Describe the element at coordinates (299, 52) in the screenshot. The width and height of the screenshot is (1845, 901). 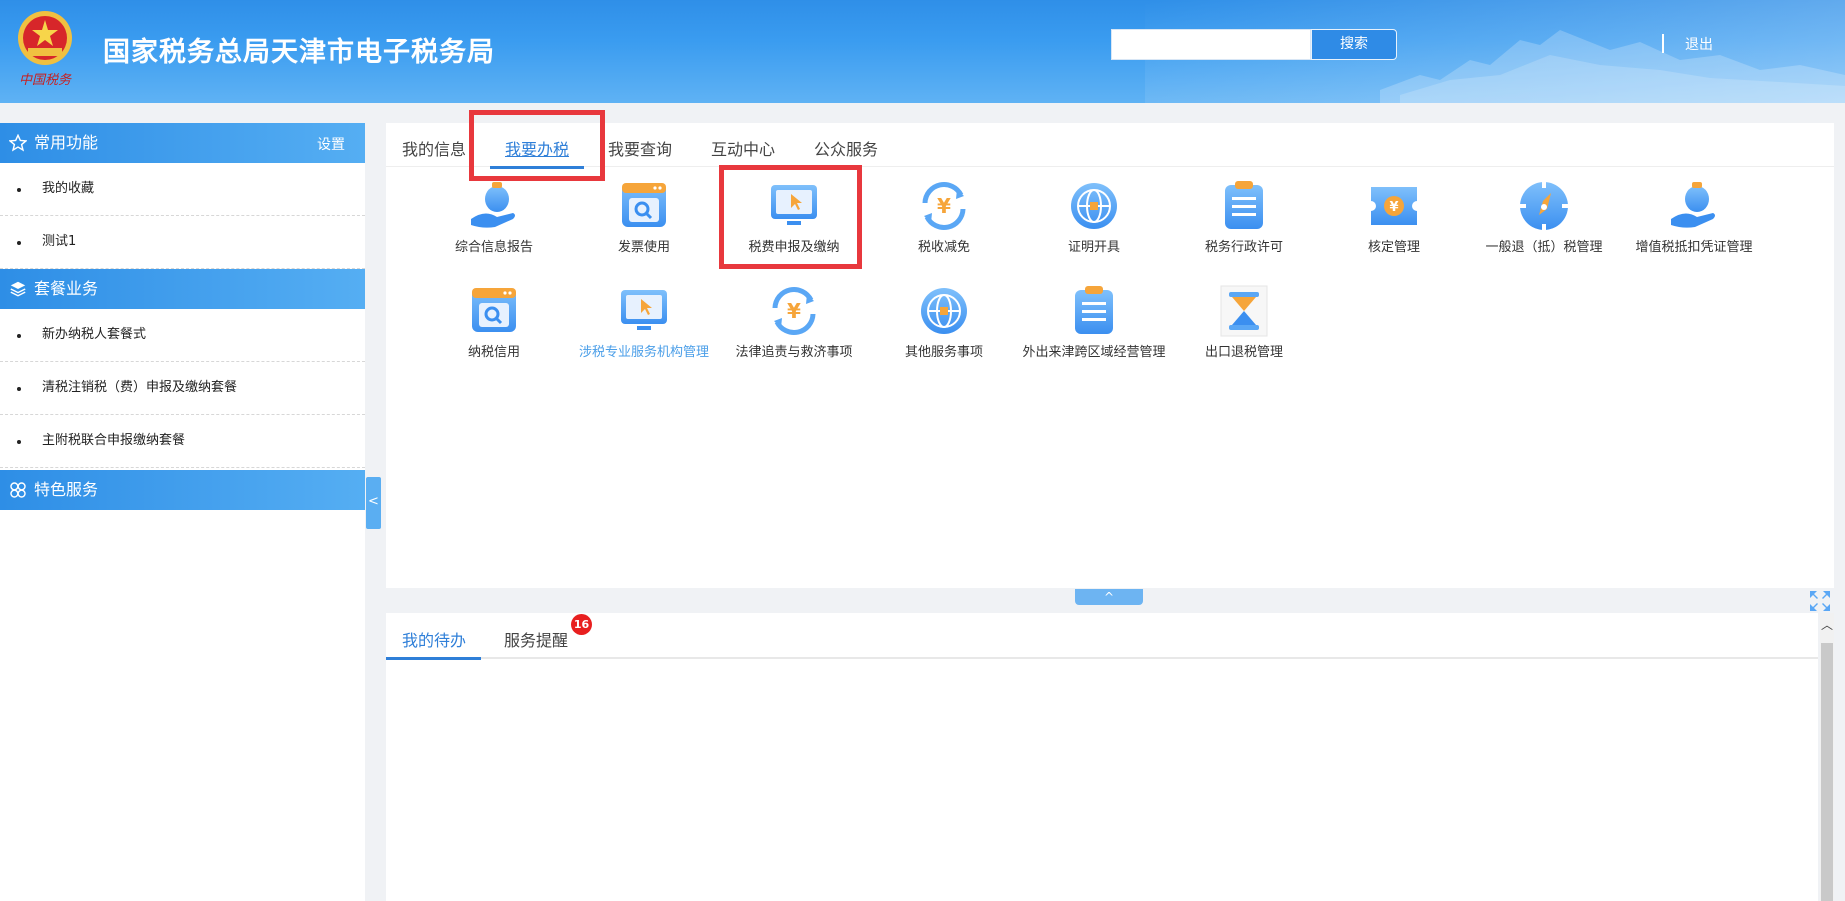
I see `site-title: 国家税务总局天津市电子税务局` at that location.